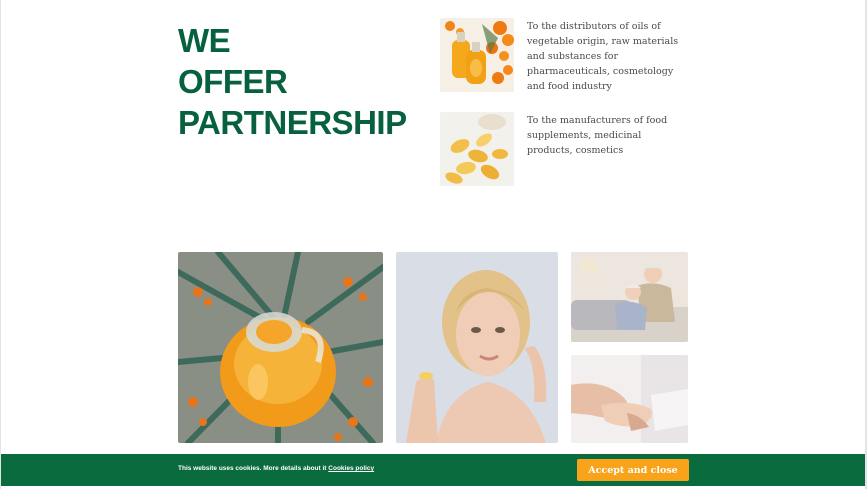  What do you see at coordinates (633, 470) in the screenshot?
I see `accept-and-close-button: Accept and close` at bounding box center [633, 470].